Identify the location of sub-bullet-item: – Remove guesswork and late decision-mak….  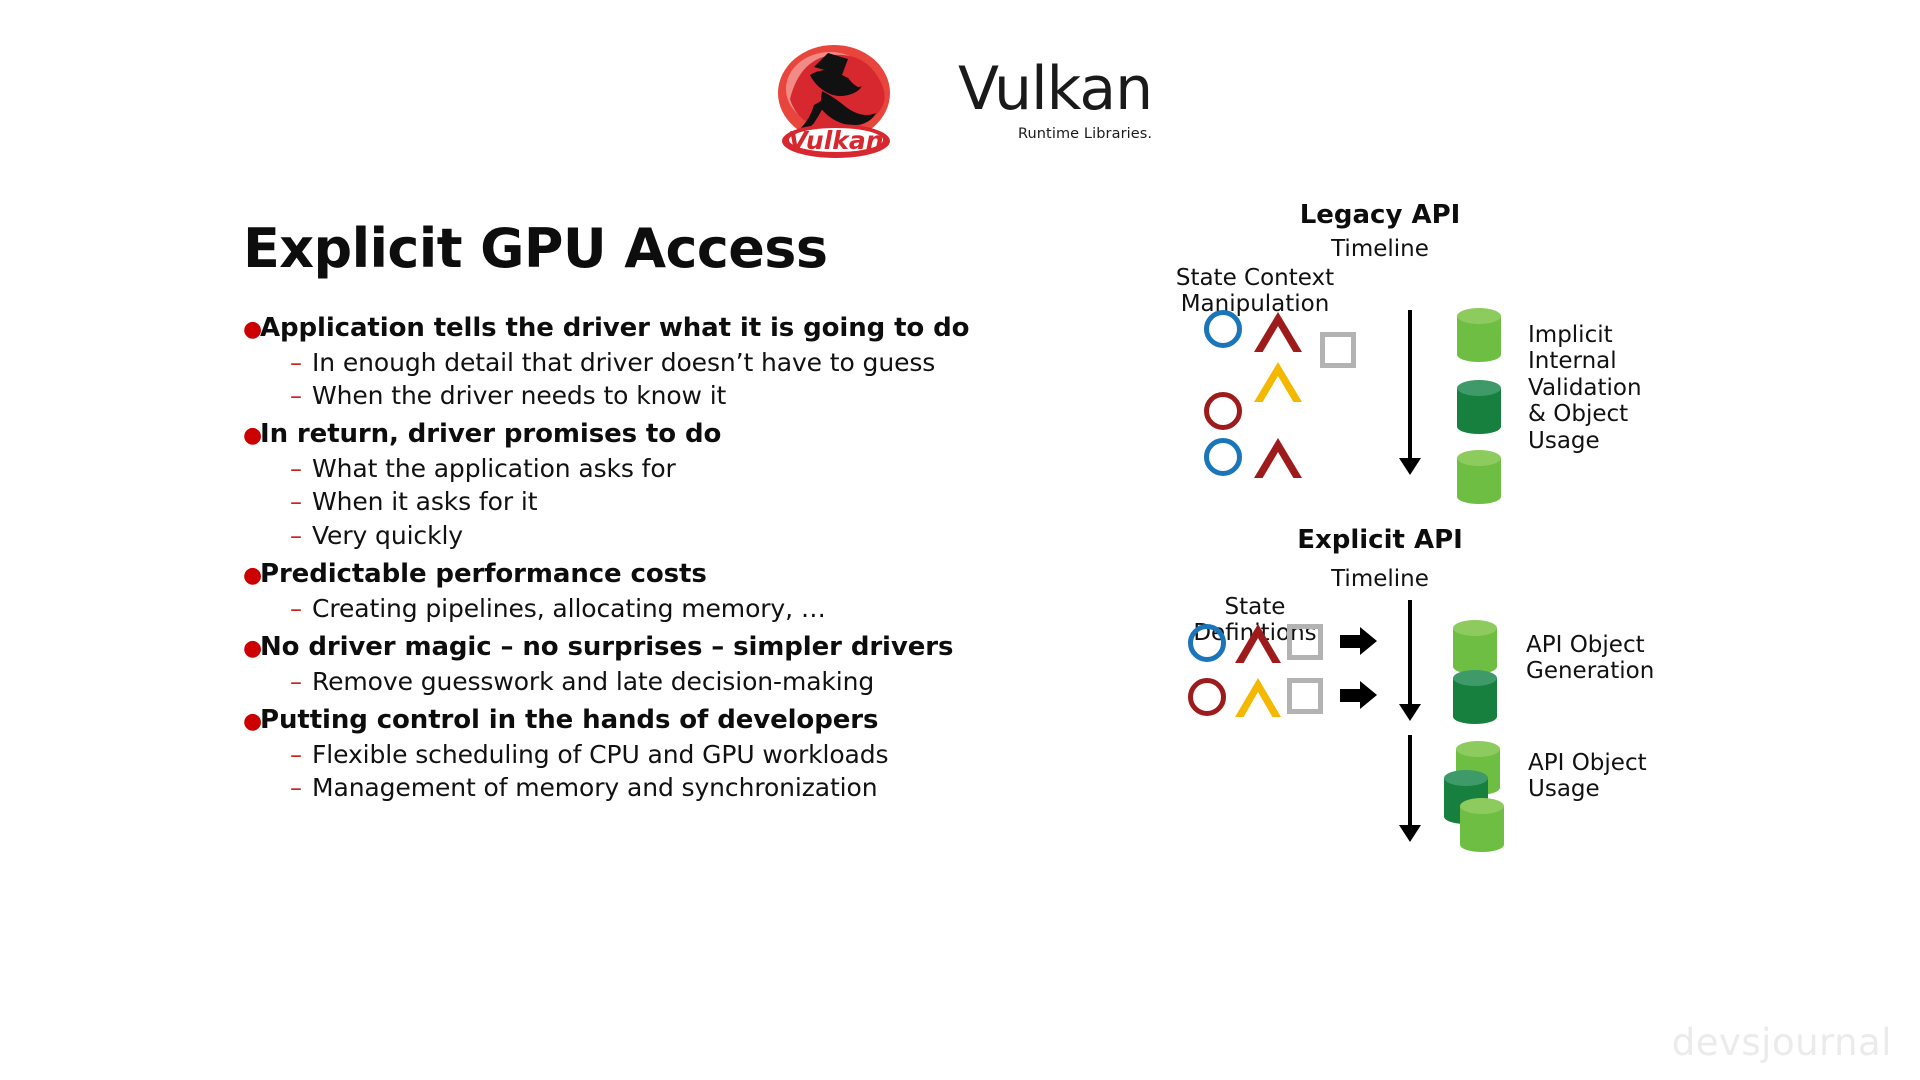
(661, 681).